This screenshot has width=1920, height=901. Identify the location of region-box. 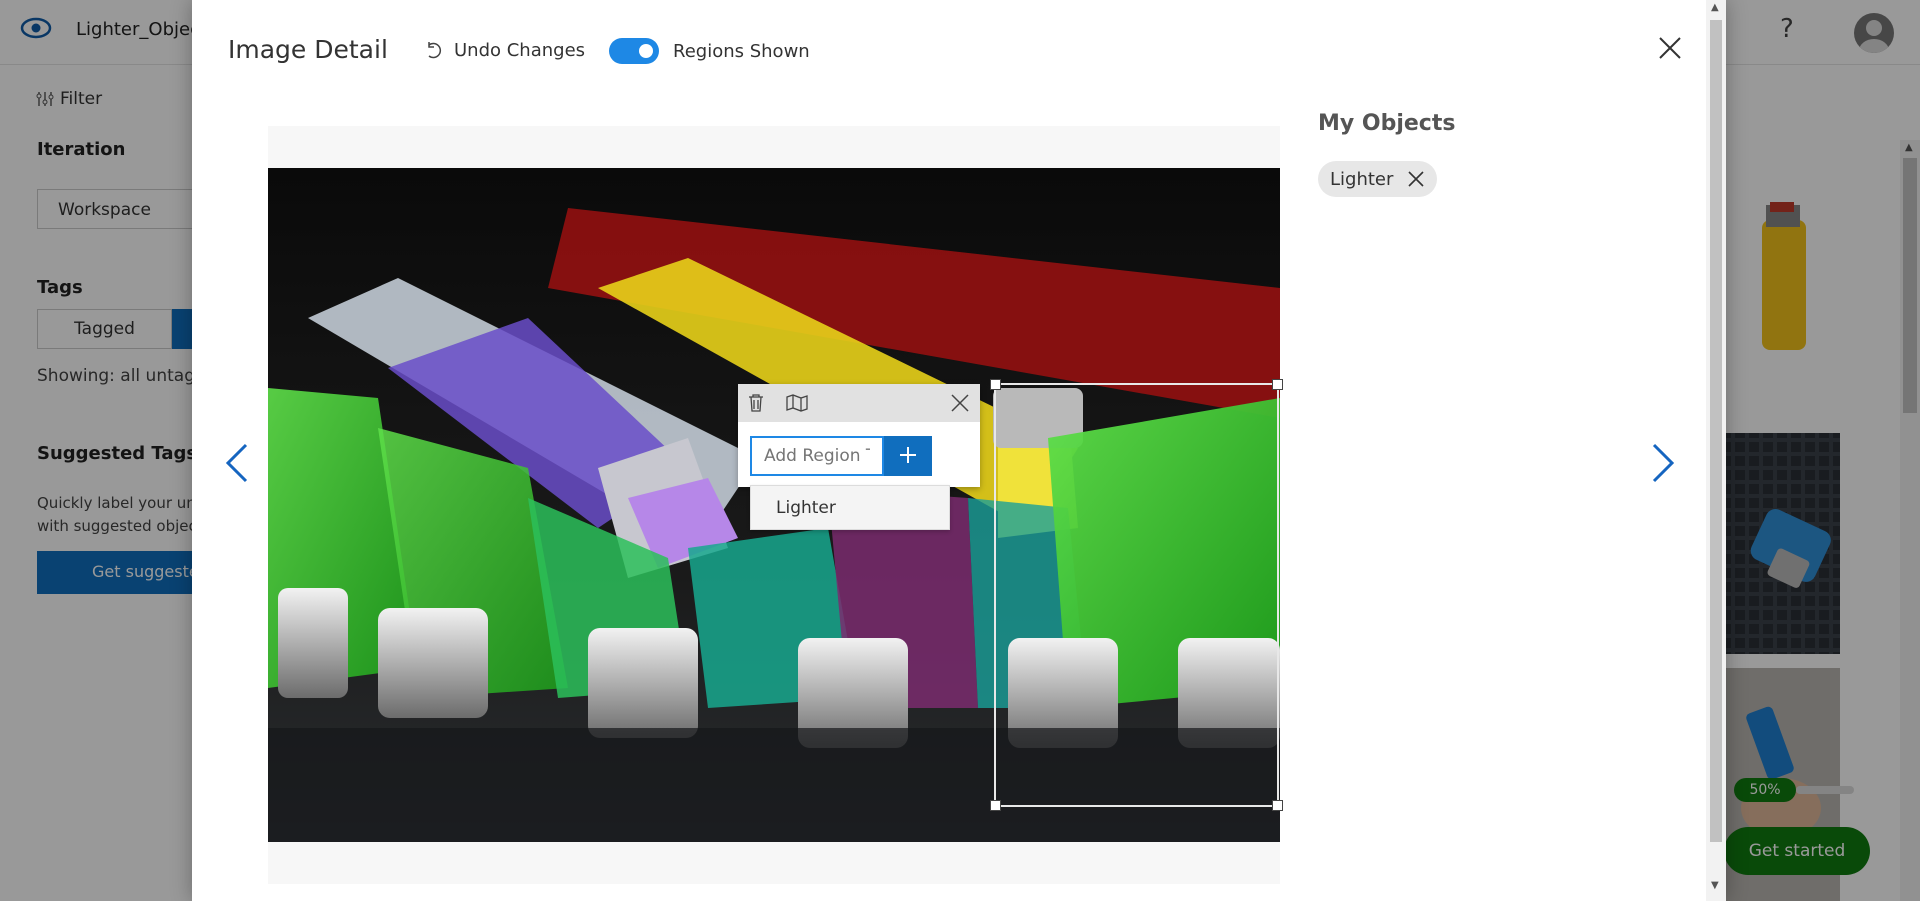
(1136, 595).